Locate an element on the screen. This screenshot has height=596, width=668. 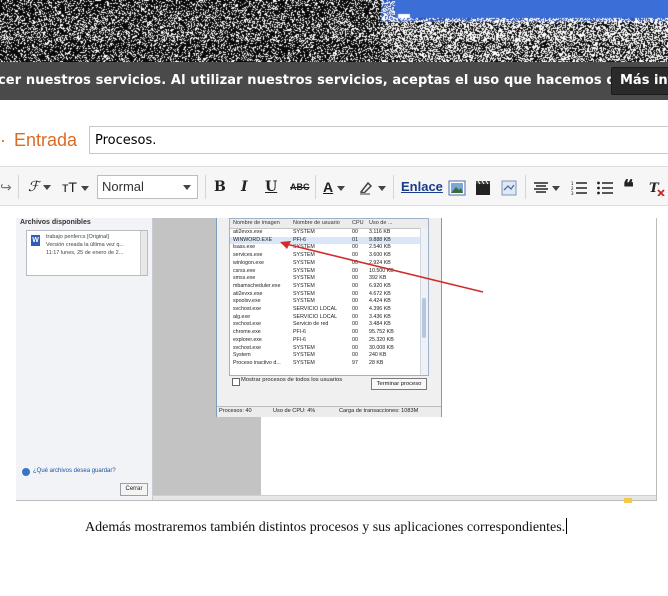
text-color-button: A is located at coordinates (334, 187).